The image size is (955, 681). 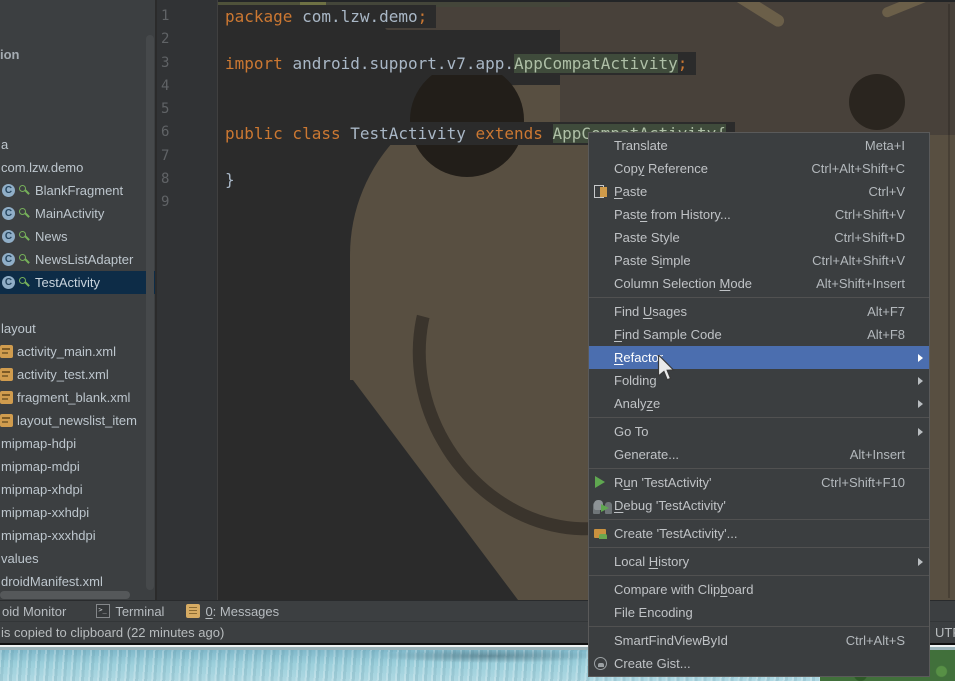 I want to click on menu-item-analyze: Analyze, so click(x=759, y=403).